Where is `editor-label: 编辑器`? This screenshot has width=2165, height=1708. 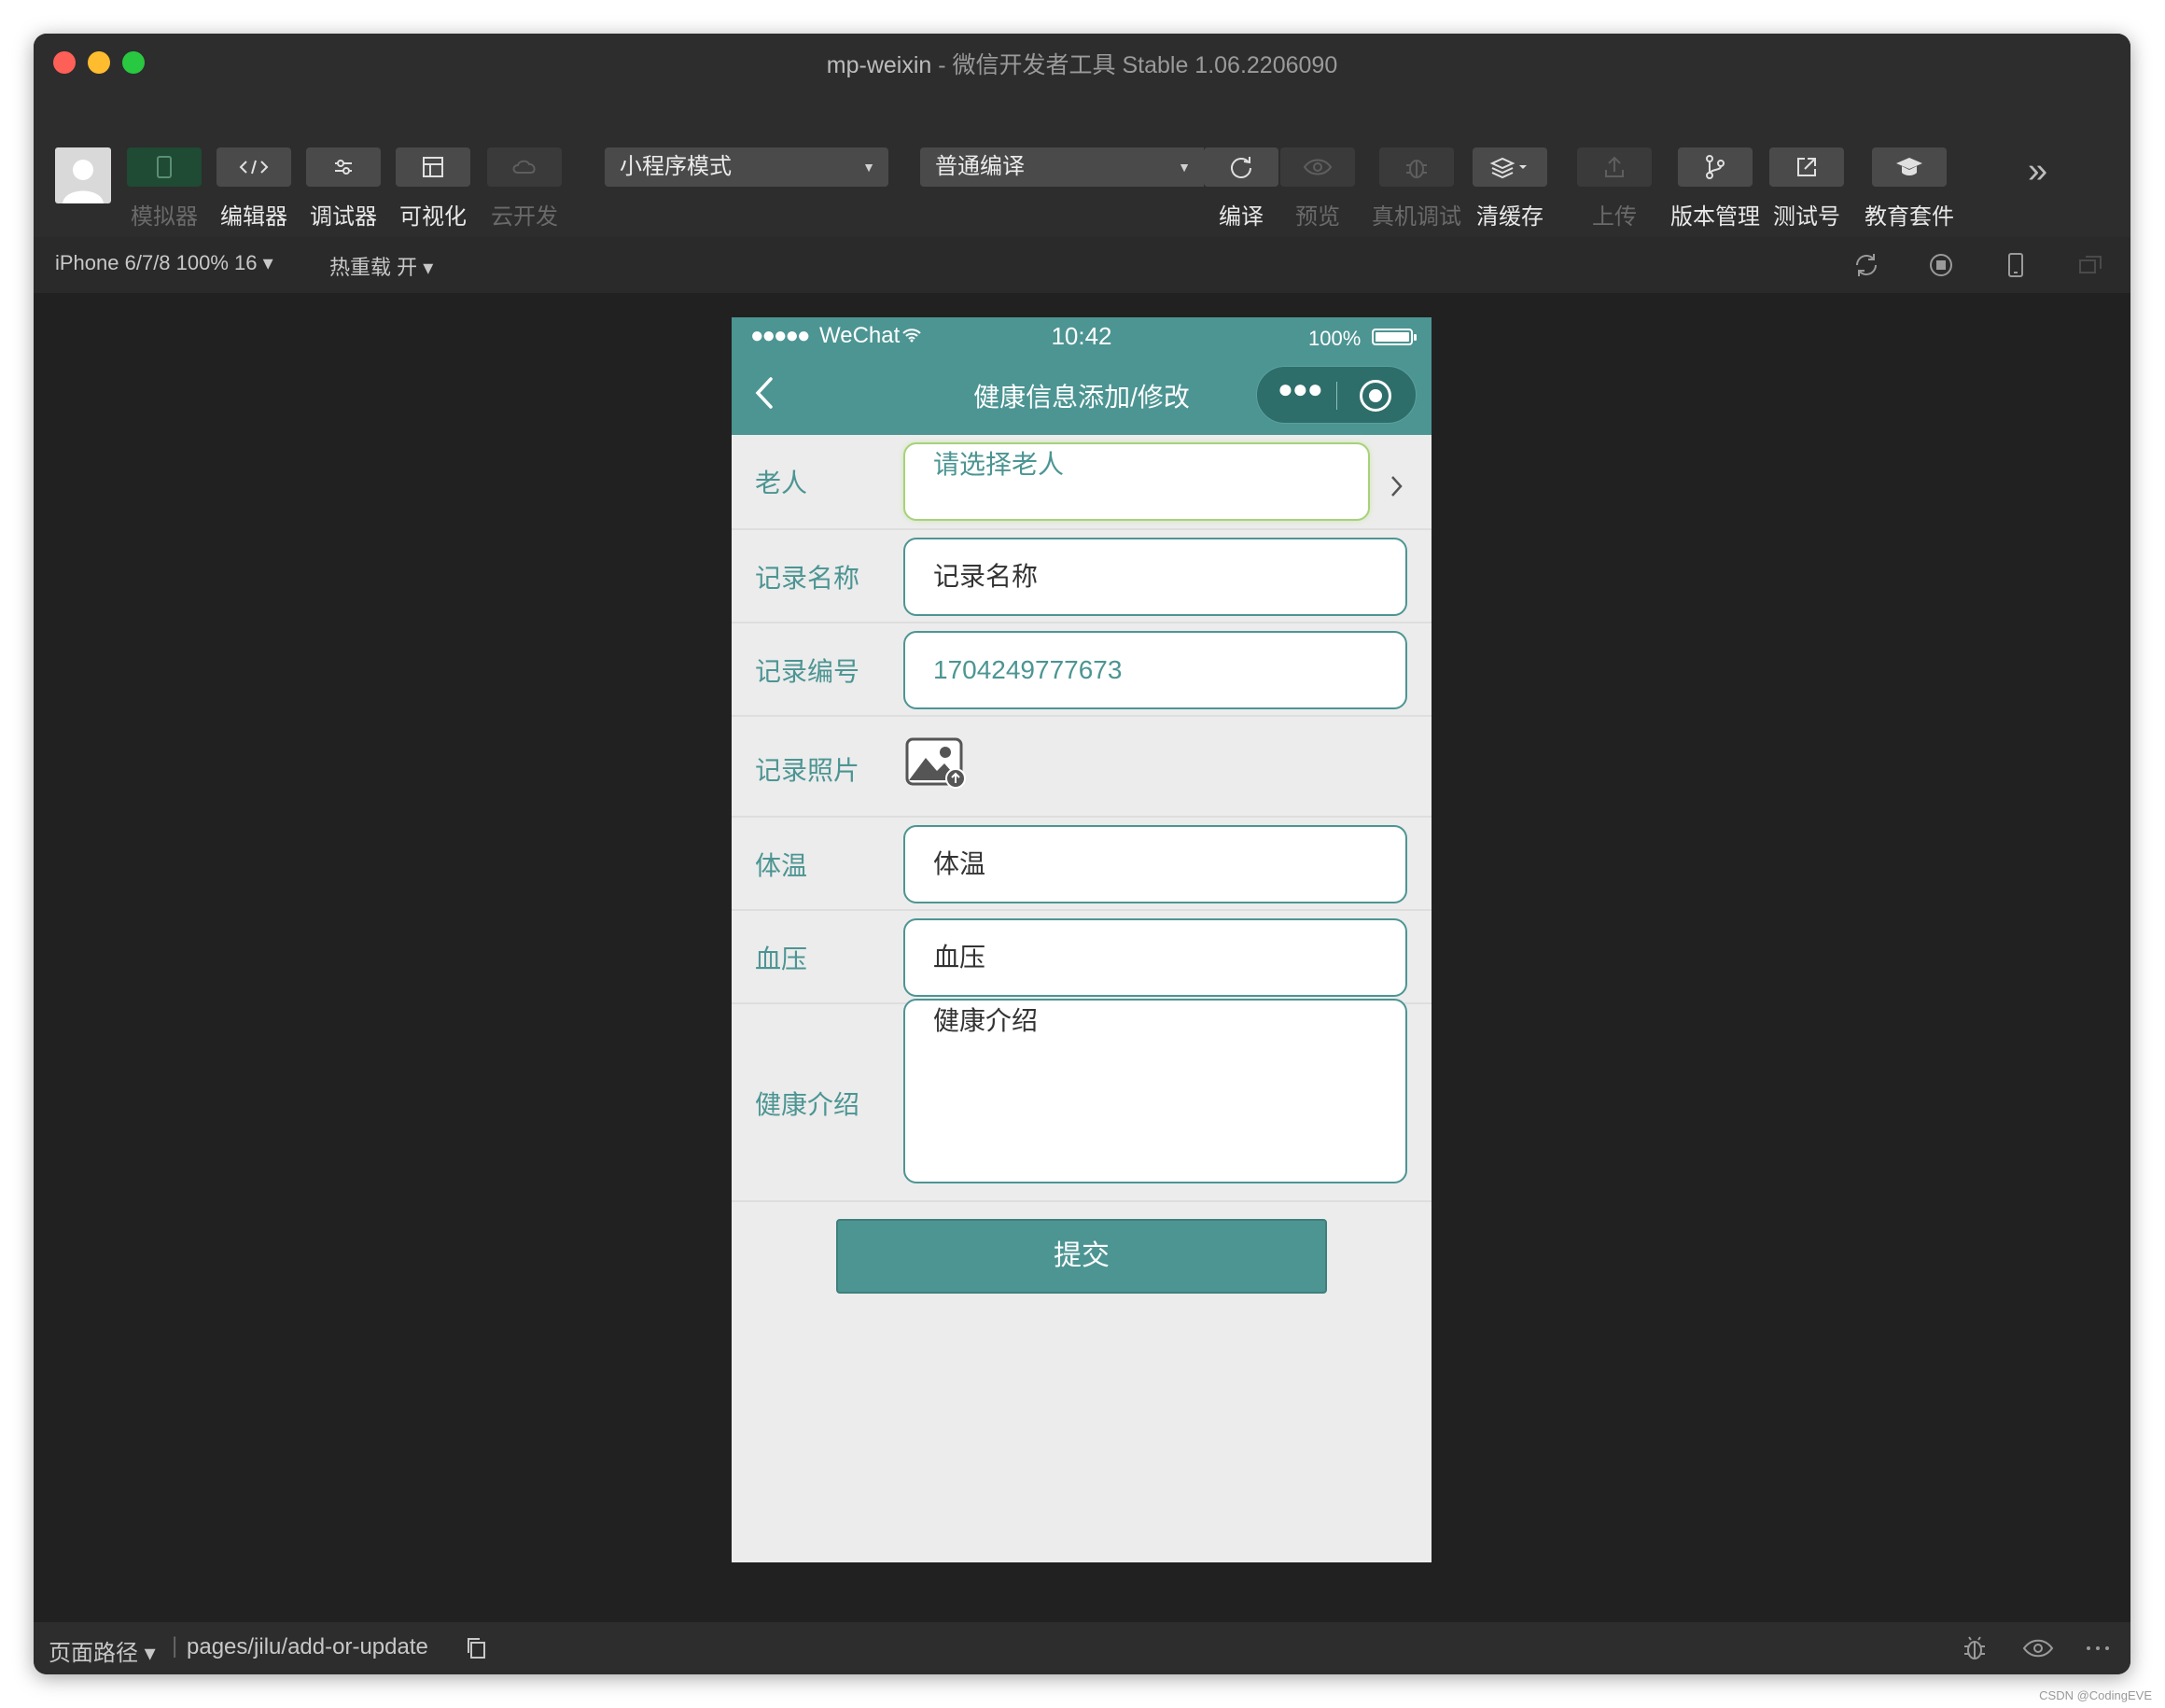
editor-label: 编辑器 is located at coordinates (253, 217).